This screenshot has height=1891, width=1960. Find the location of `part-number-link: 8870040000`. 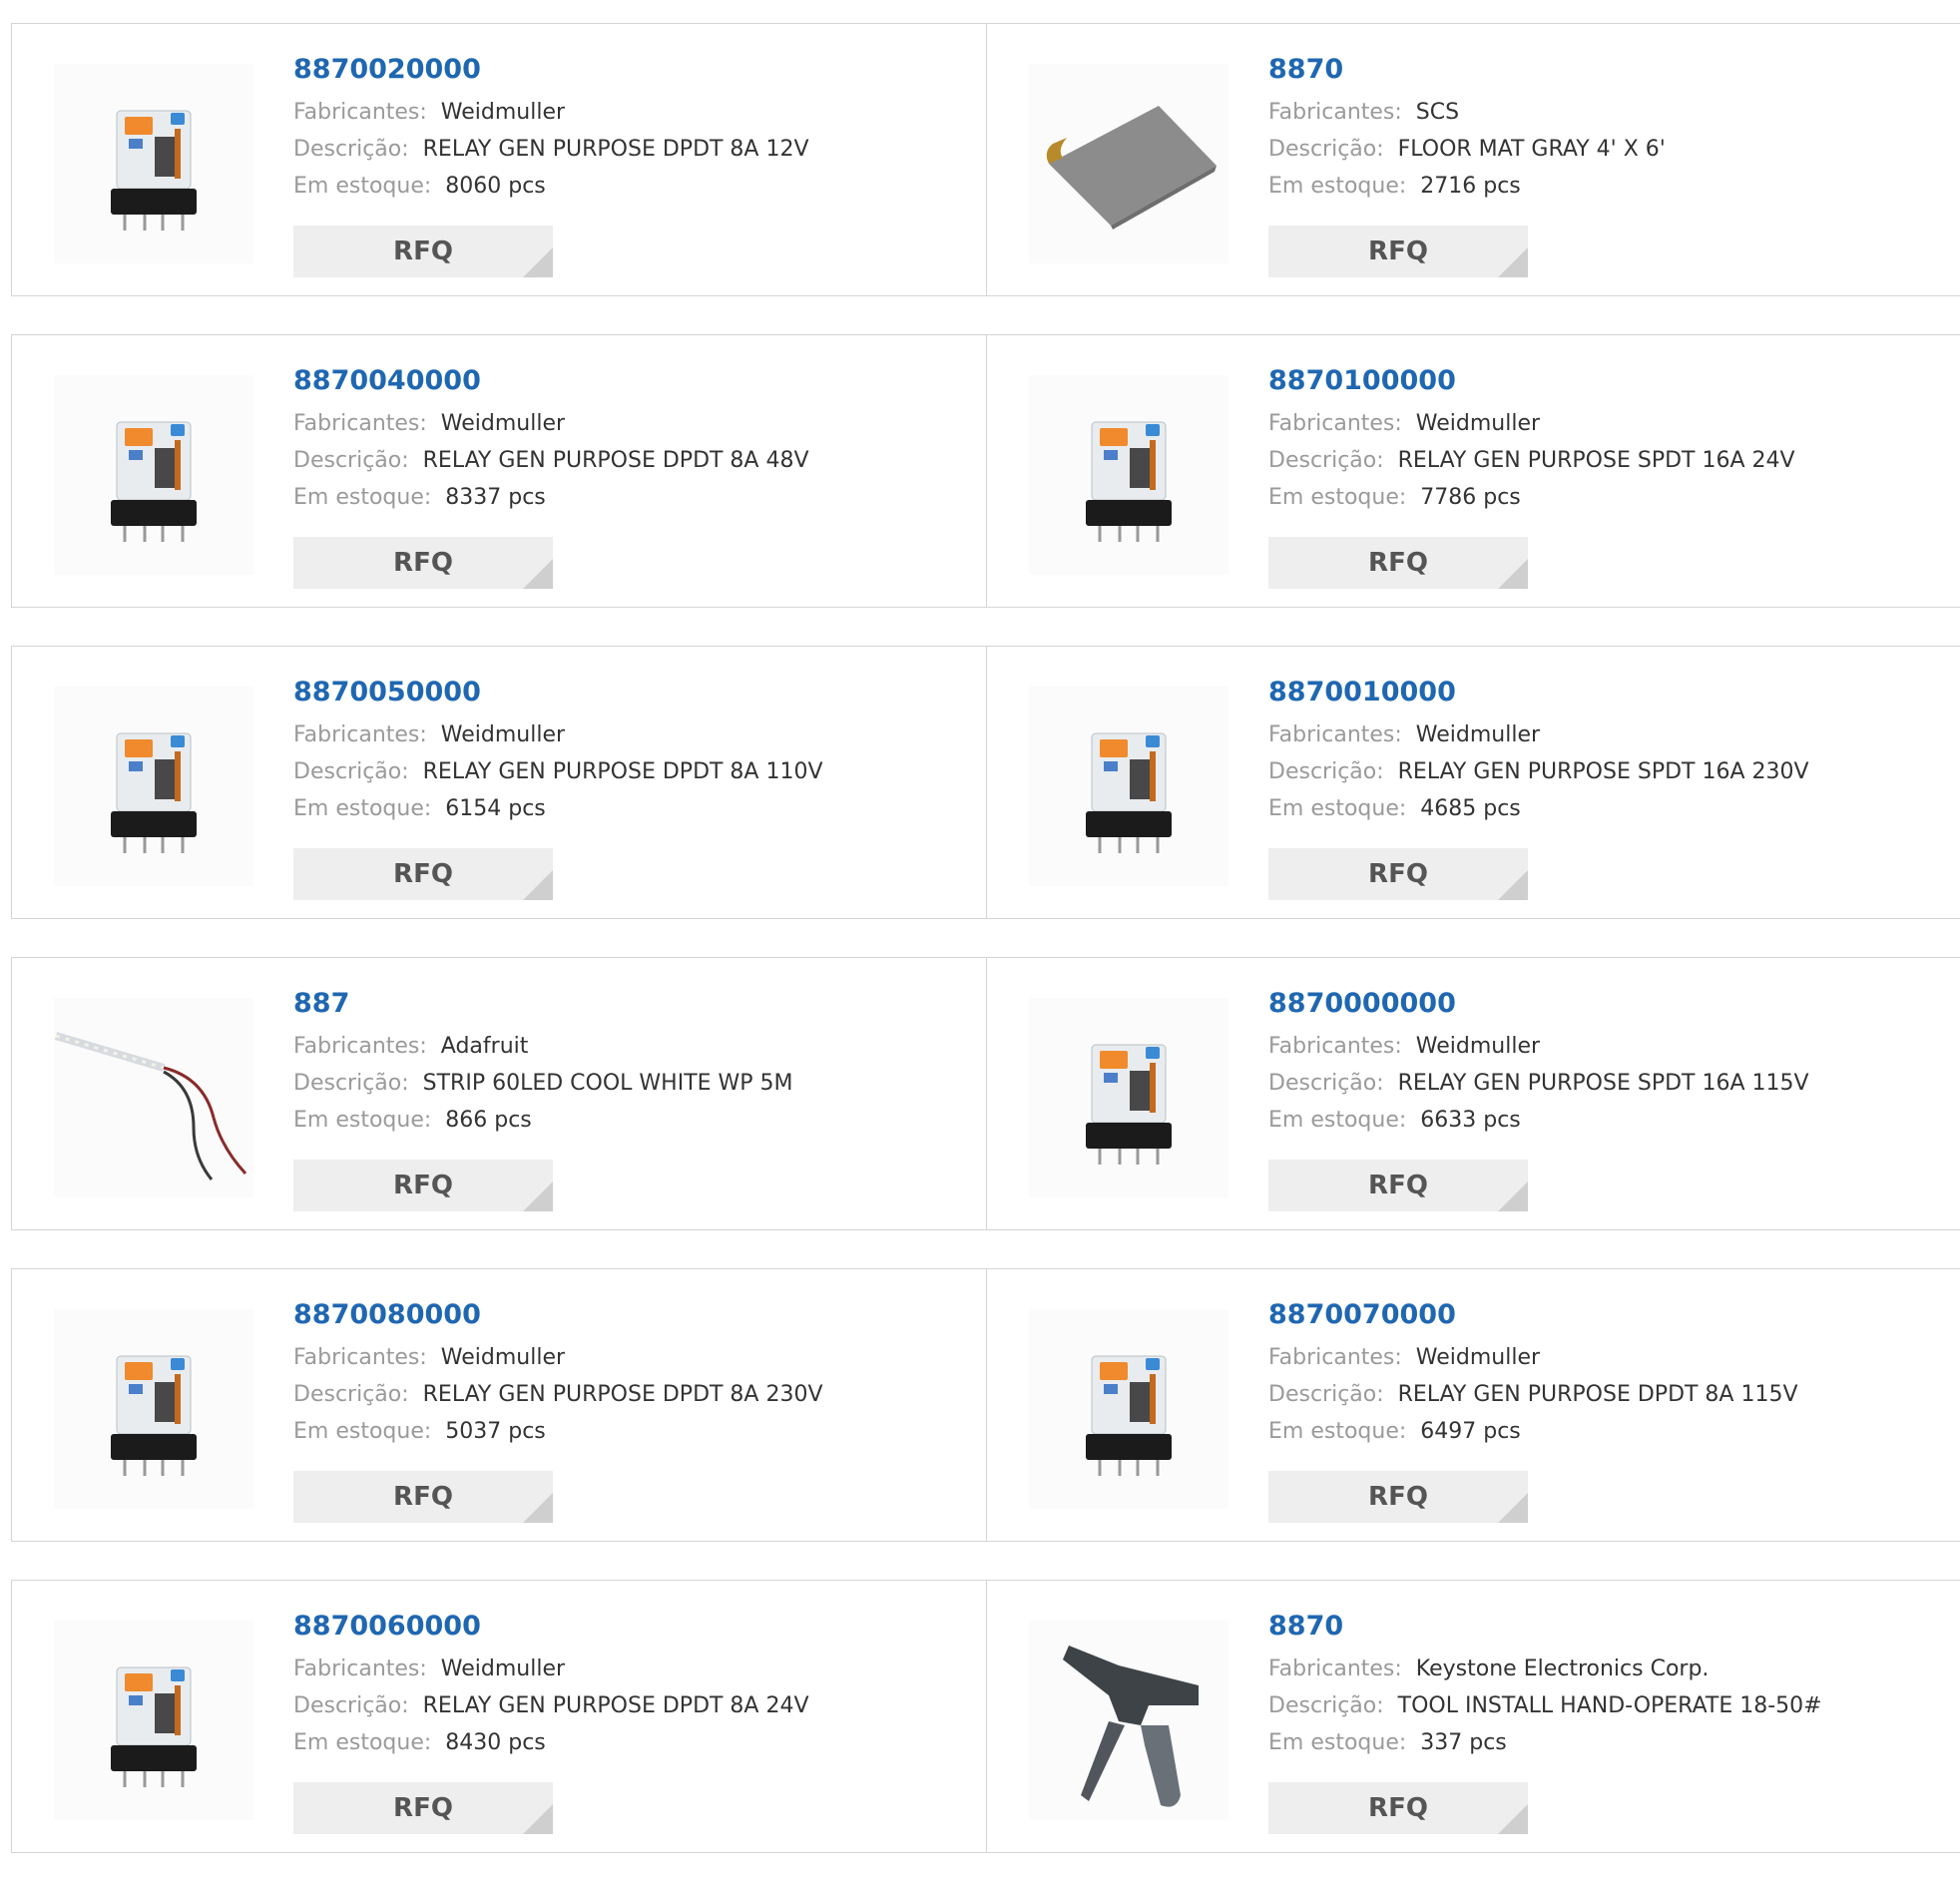

part-number-link: 8870040000 is located at coordinates (387, 381).